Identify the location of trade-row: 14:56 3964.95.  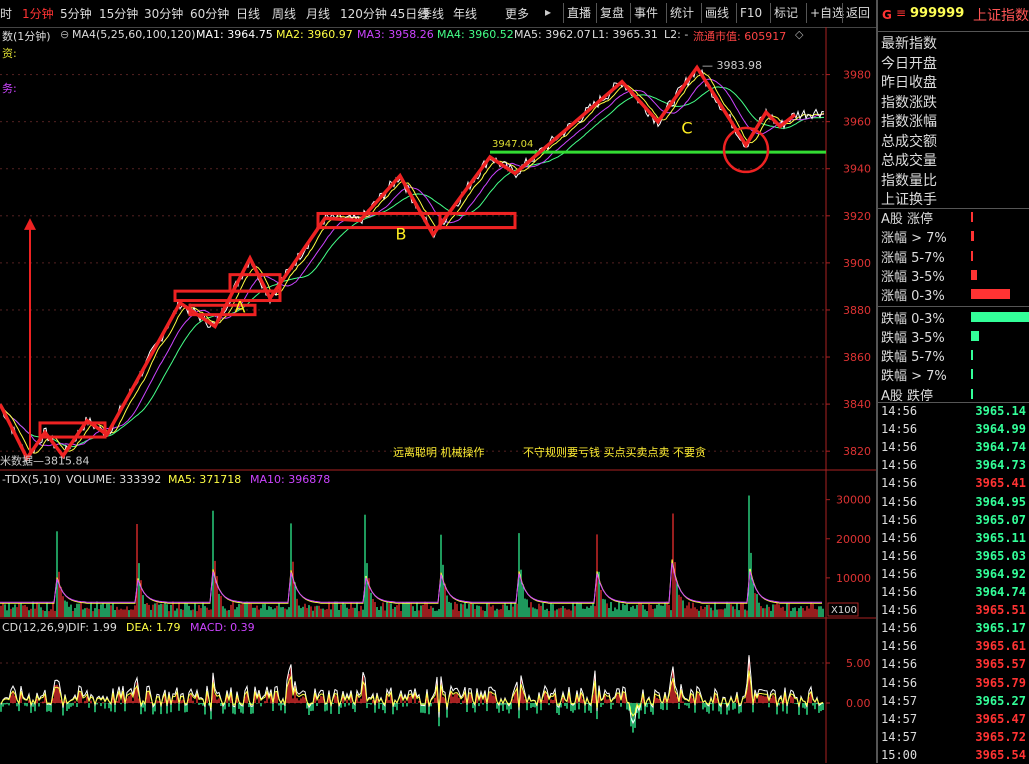
(953, 502).